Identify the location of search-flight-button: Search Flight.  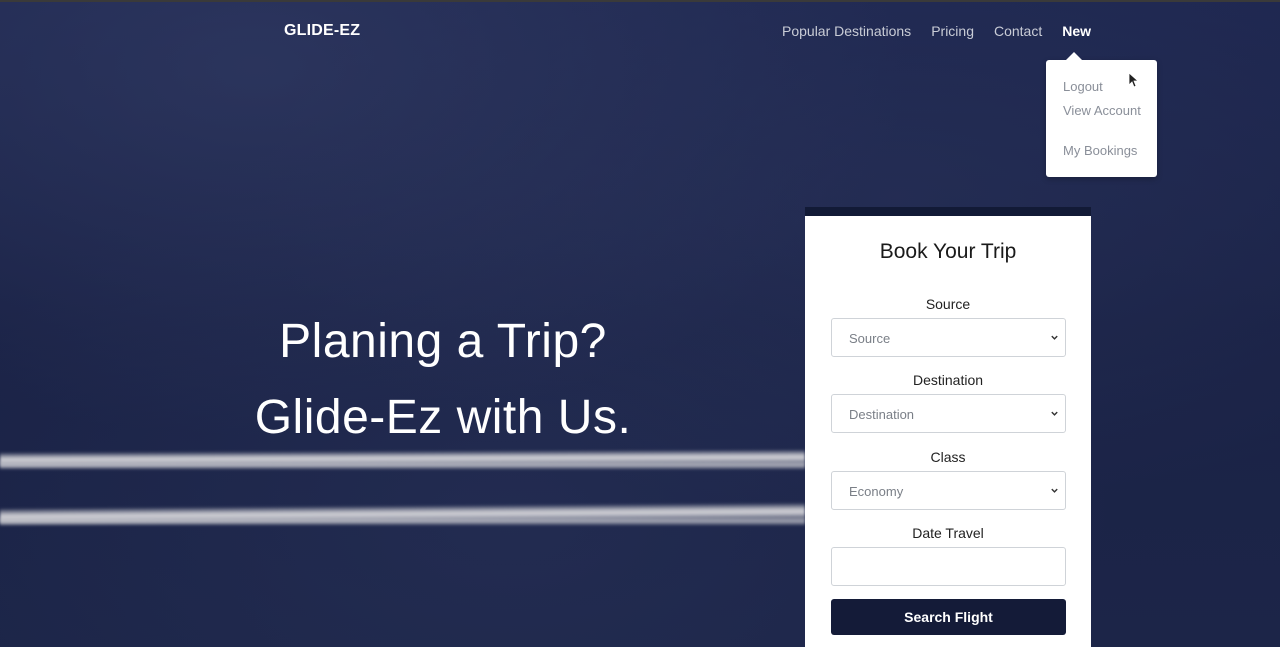
(948, 617).